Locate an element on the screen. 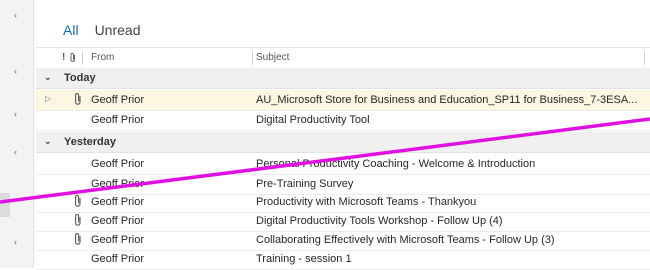 This screenshot has height=270, width=650. message-row: Geoff Prior Training - session 1 is located at coordinates (343, 259).